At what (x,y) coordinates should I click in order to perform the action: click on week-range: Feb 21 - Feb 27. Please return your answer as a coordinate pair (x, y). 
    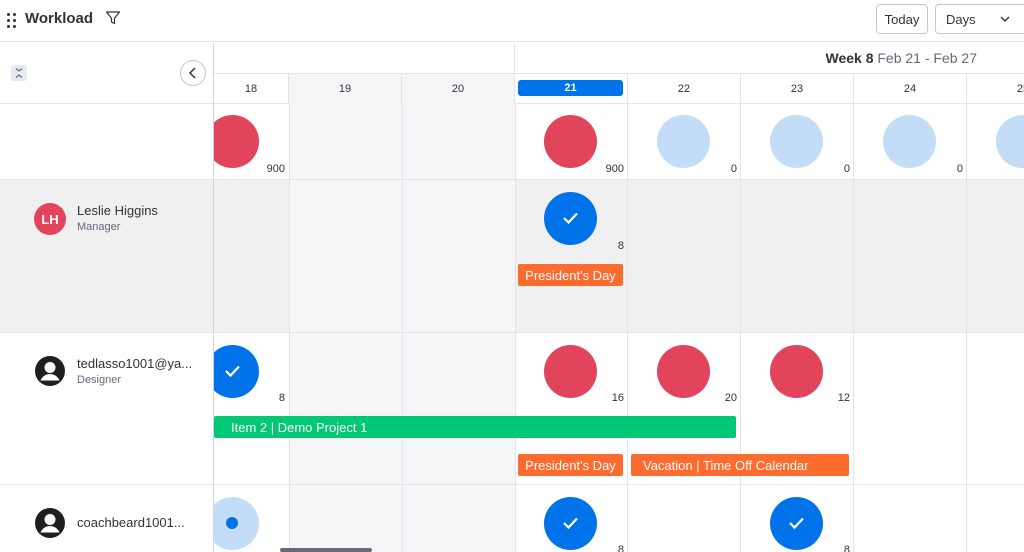
    Looking at the image, I should click on (927, 58).